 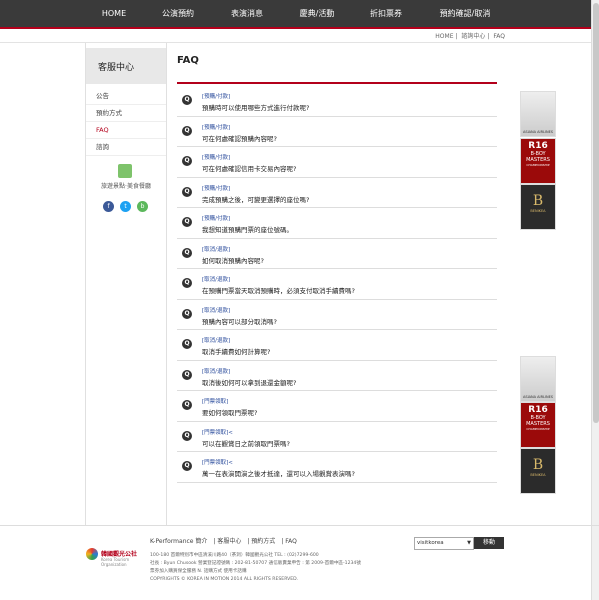 I want to click on sidebar-item-notice: 公告, so click(x=126, y=96).